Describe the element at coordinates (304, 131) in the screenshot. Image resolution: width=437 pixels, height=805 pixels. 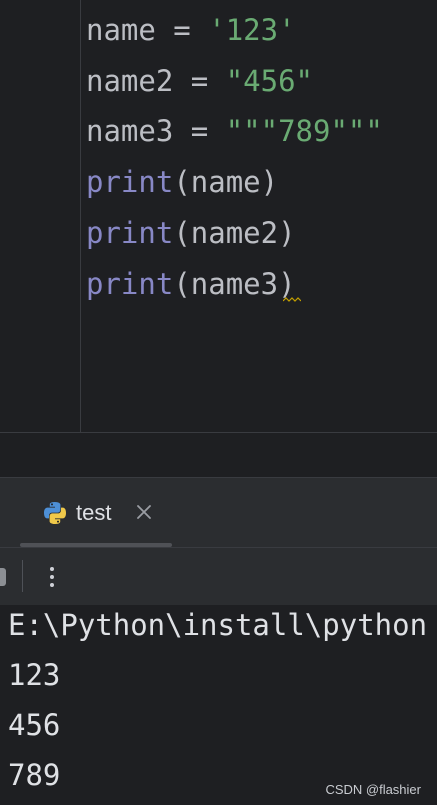
I see `string-literal: """789"""` at that location.